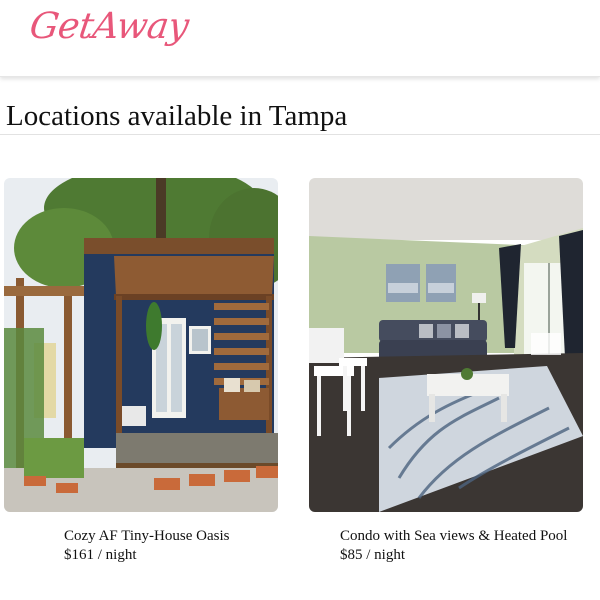  I want to click on listing-name: Cozy AF Tiny-House Oasis, so click(146, 536).